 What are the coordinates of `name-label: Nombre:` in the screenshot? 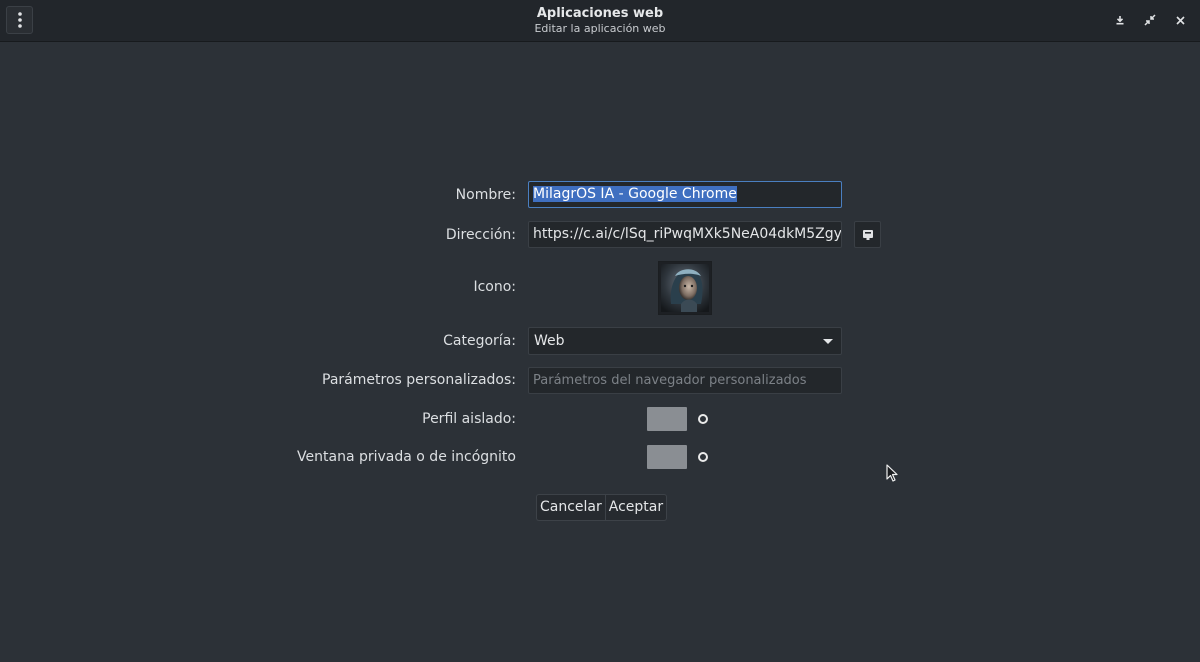 It's located at (485, 195).